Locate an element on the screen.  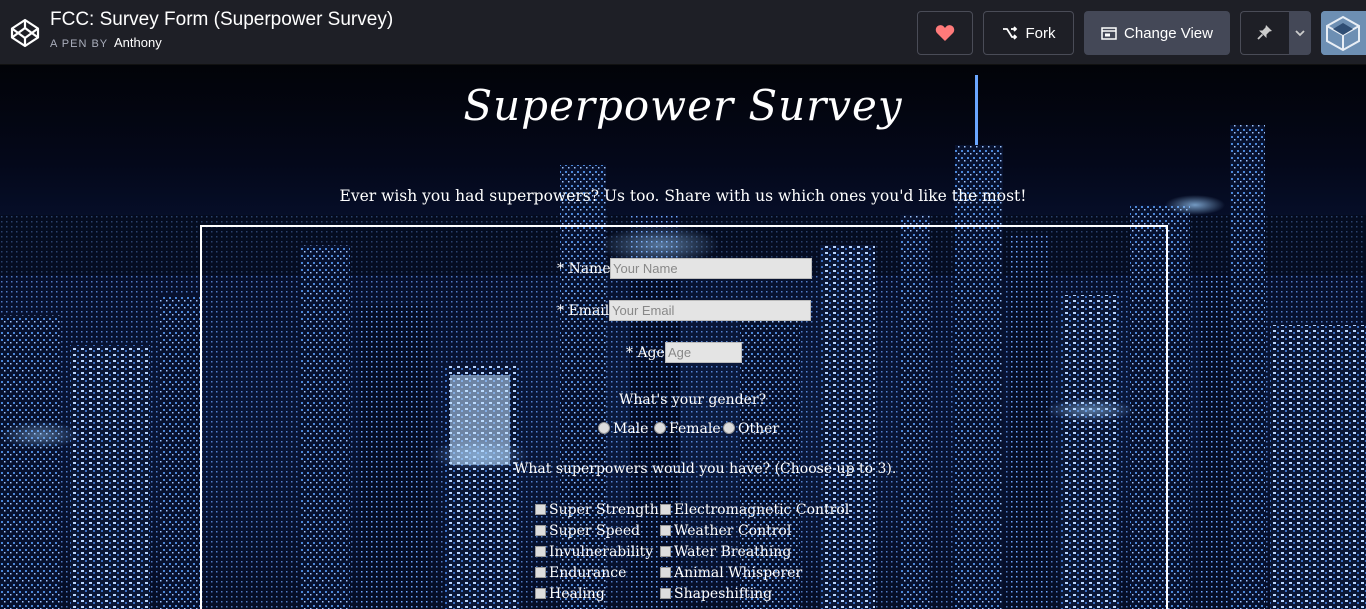
power-label: Super Strength is located at coordinates (604, 510).